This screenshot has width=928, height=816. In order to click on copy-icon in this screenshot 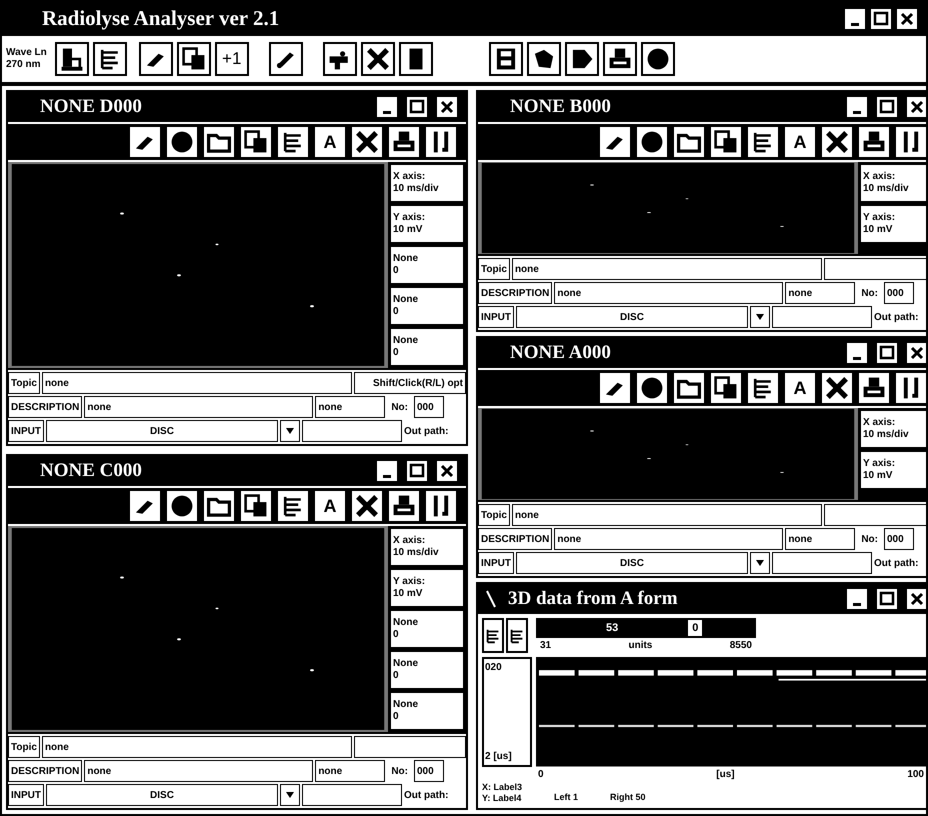, I will do `click(726, 142)`.